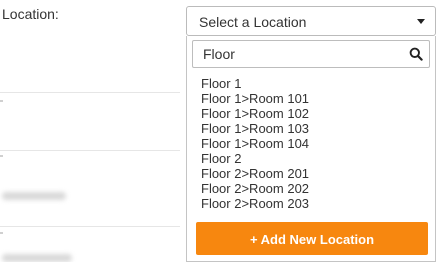  Describe the element at coordinates (255, 113) in the screenshot. I see `location-option: Floor 1>Room 102` at that location.